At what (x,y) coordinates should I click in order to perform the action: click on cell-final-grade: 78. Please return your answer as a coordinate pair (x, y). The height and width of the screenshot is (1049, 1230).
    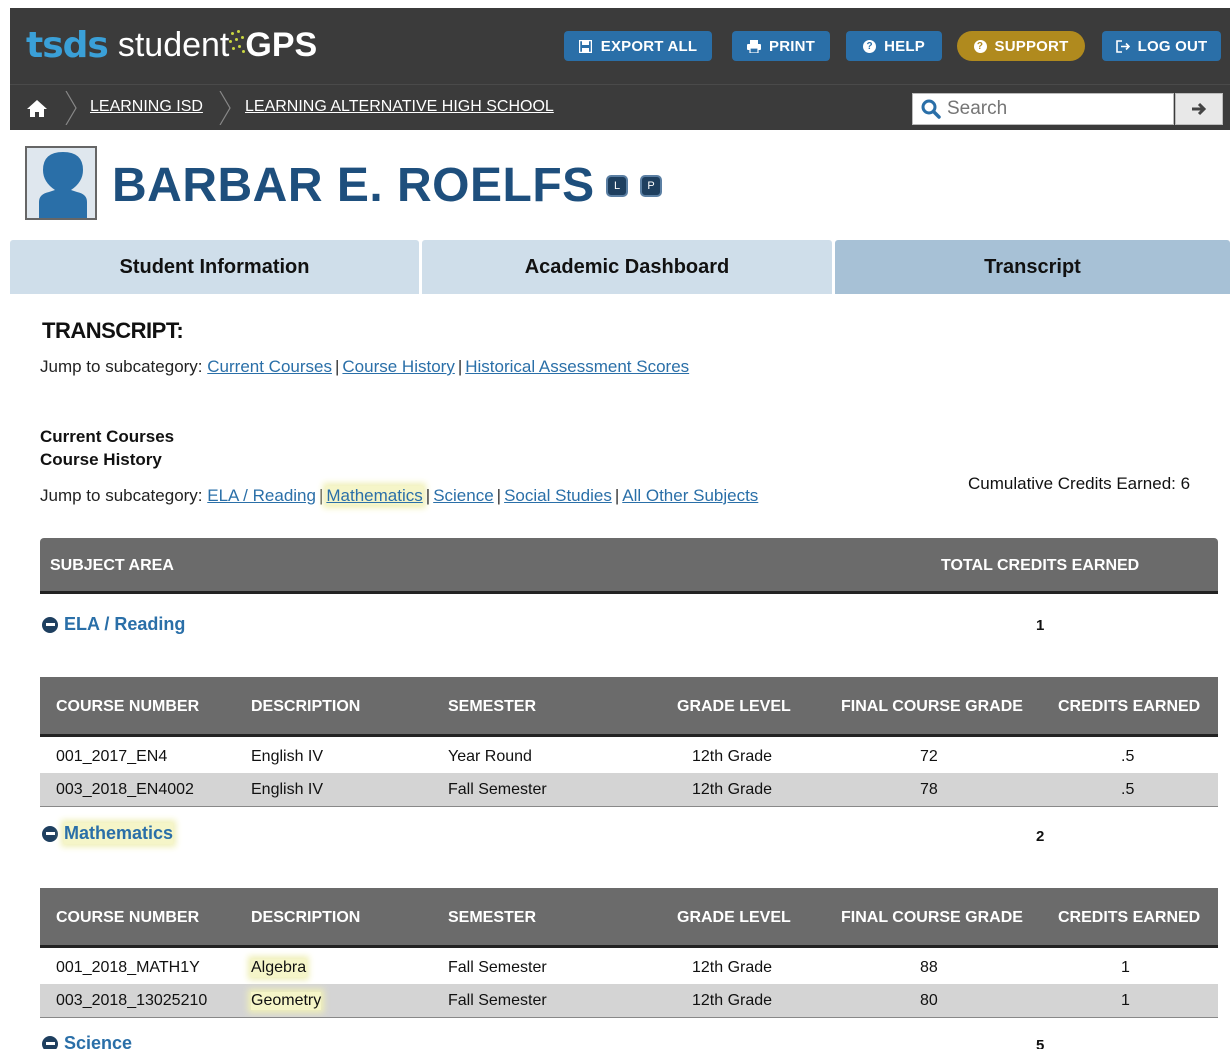
    Looking at the image, I should click on (929, 789).